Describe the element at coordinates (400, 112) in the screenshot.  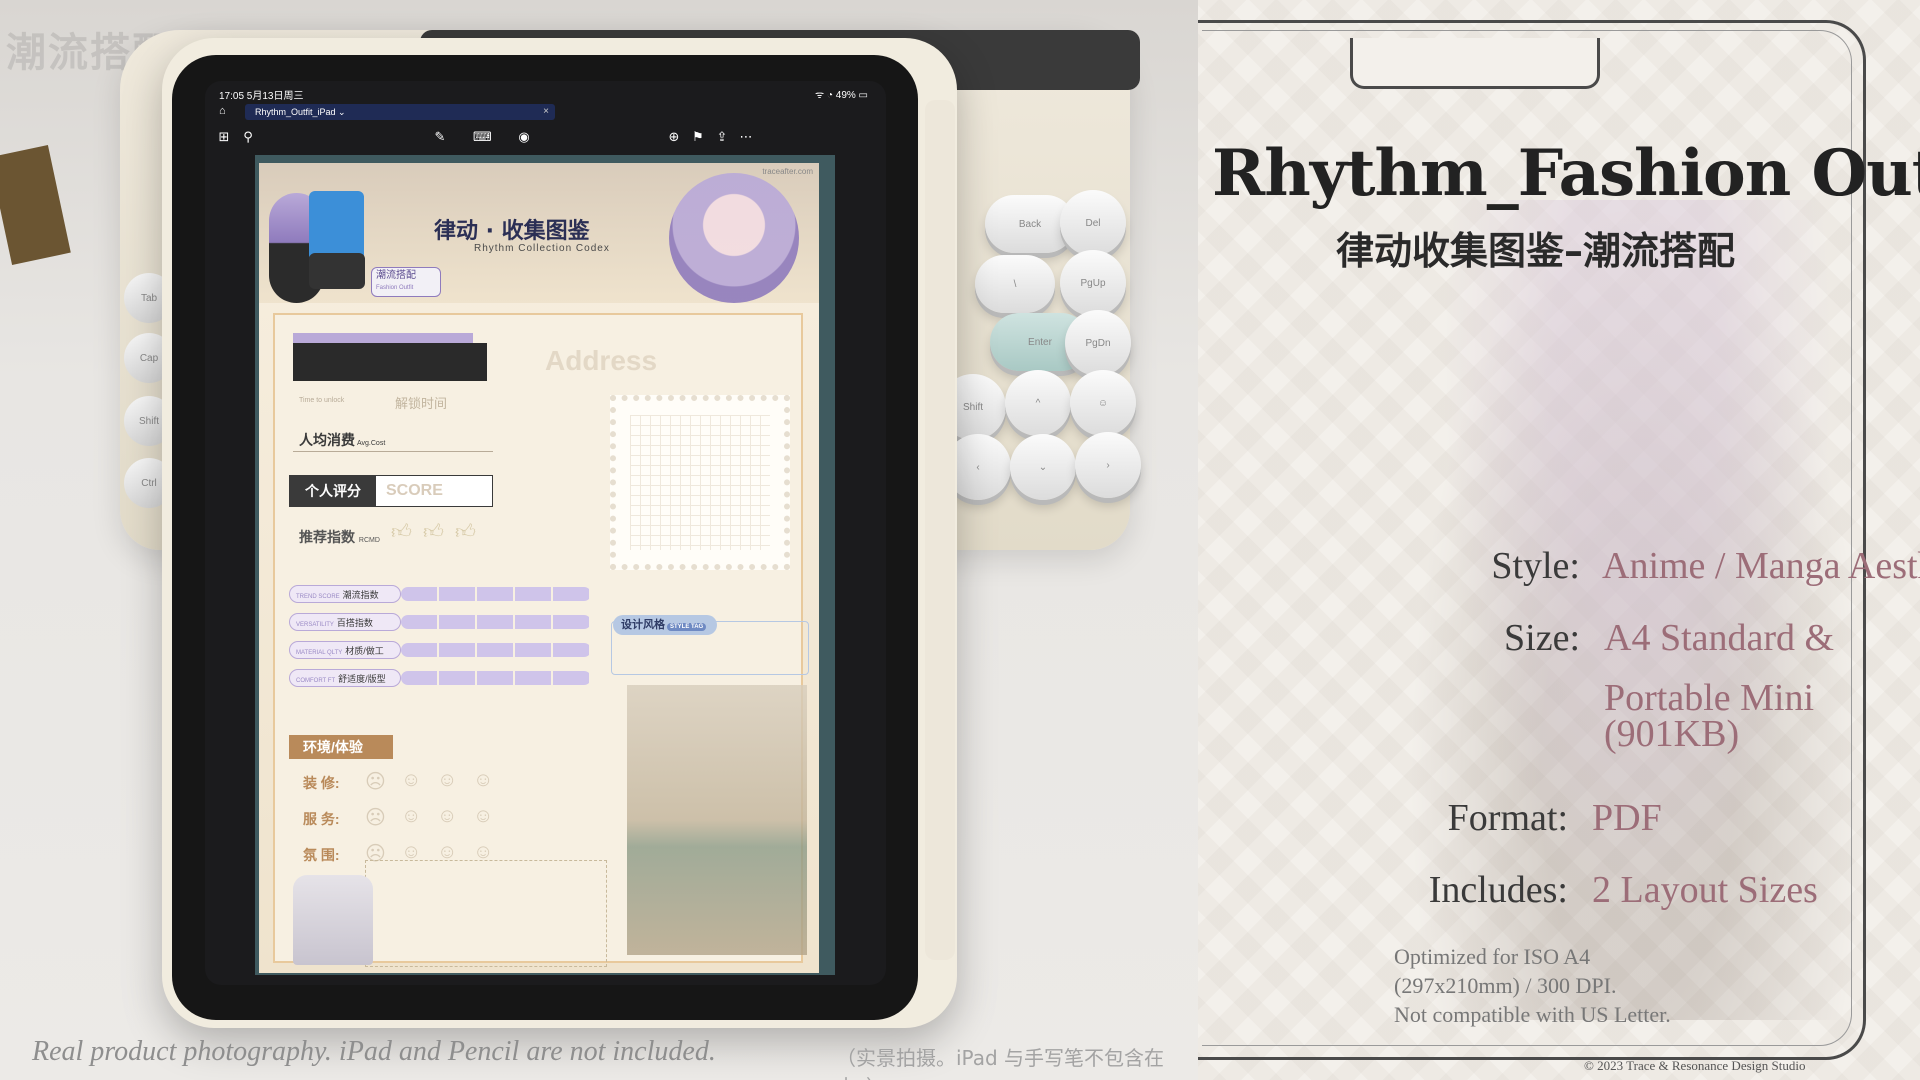
I see `tab-document: Rhythm_Outfit_iPad ⌄ ×` at that location.